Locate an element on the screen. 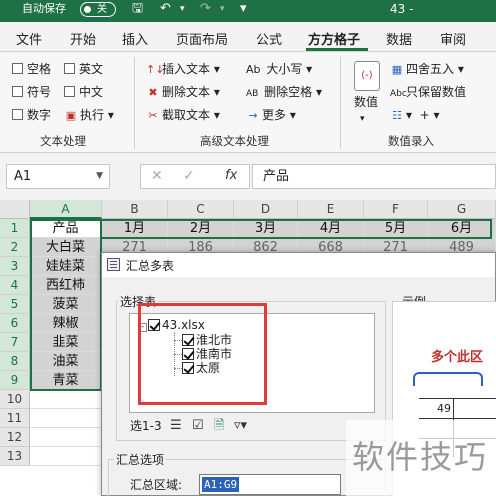 The image size is (496, 496). delete-text-button: ✖ 删除文本 ▾ is located at coordinates (182, 92).